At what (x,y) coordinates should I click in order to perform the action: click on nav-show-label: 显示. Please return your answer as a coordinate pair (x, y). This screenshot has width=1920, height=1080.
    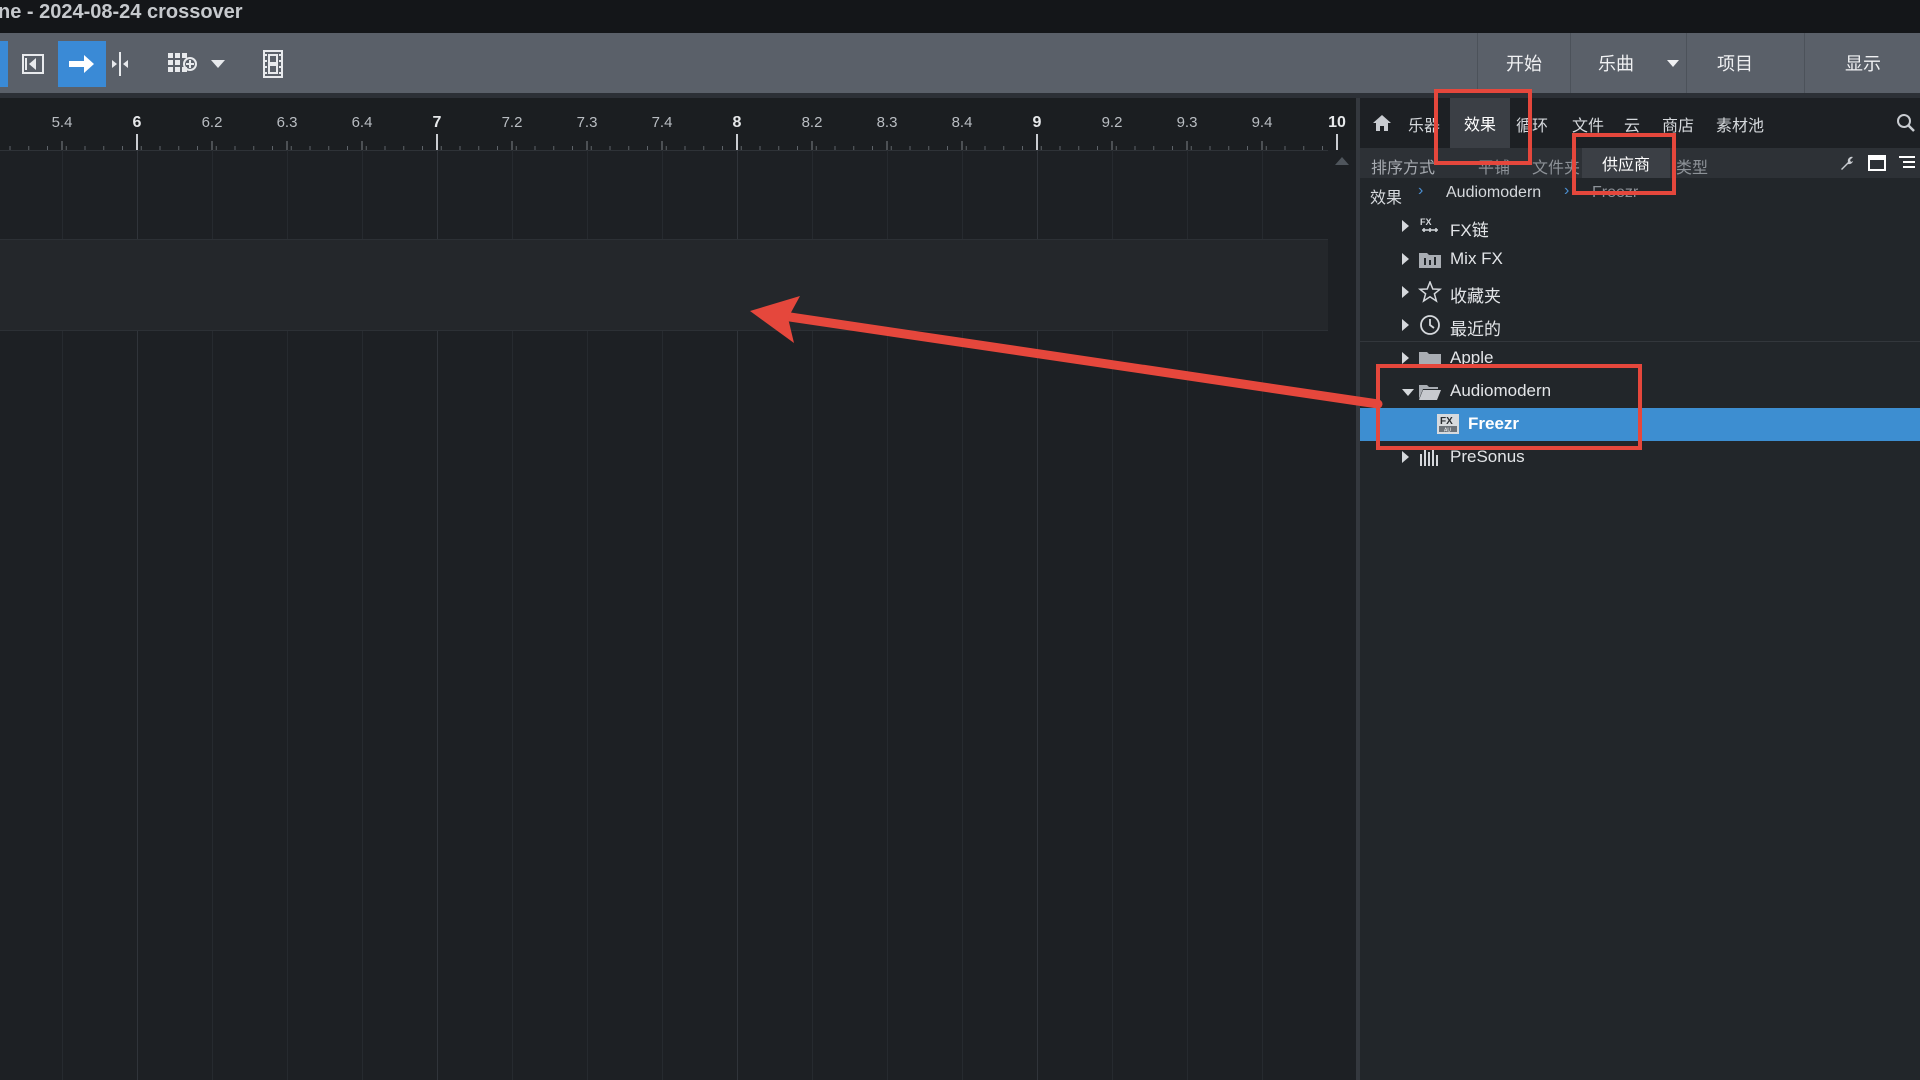
    Looking at the image, I should click on (1863, 64).